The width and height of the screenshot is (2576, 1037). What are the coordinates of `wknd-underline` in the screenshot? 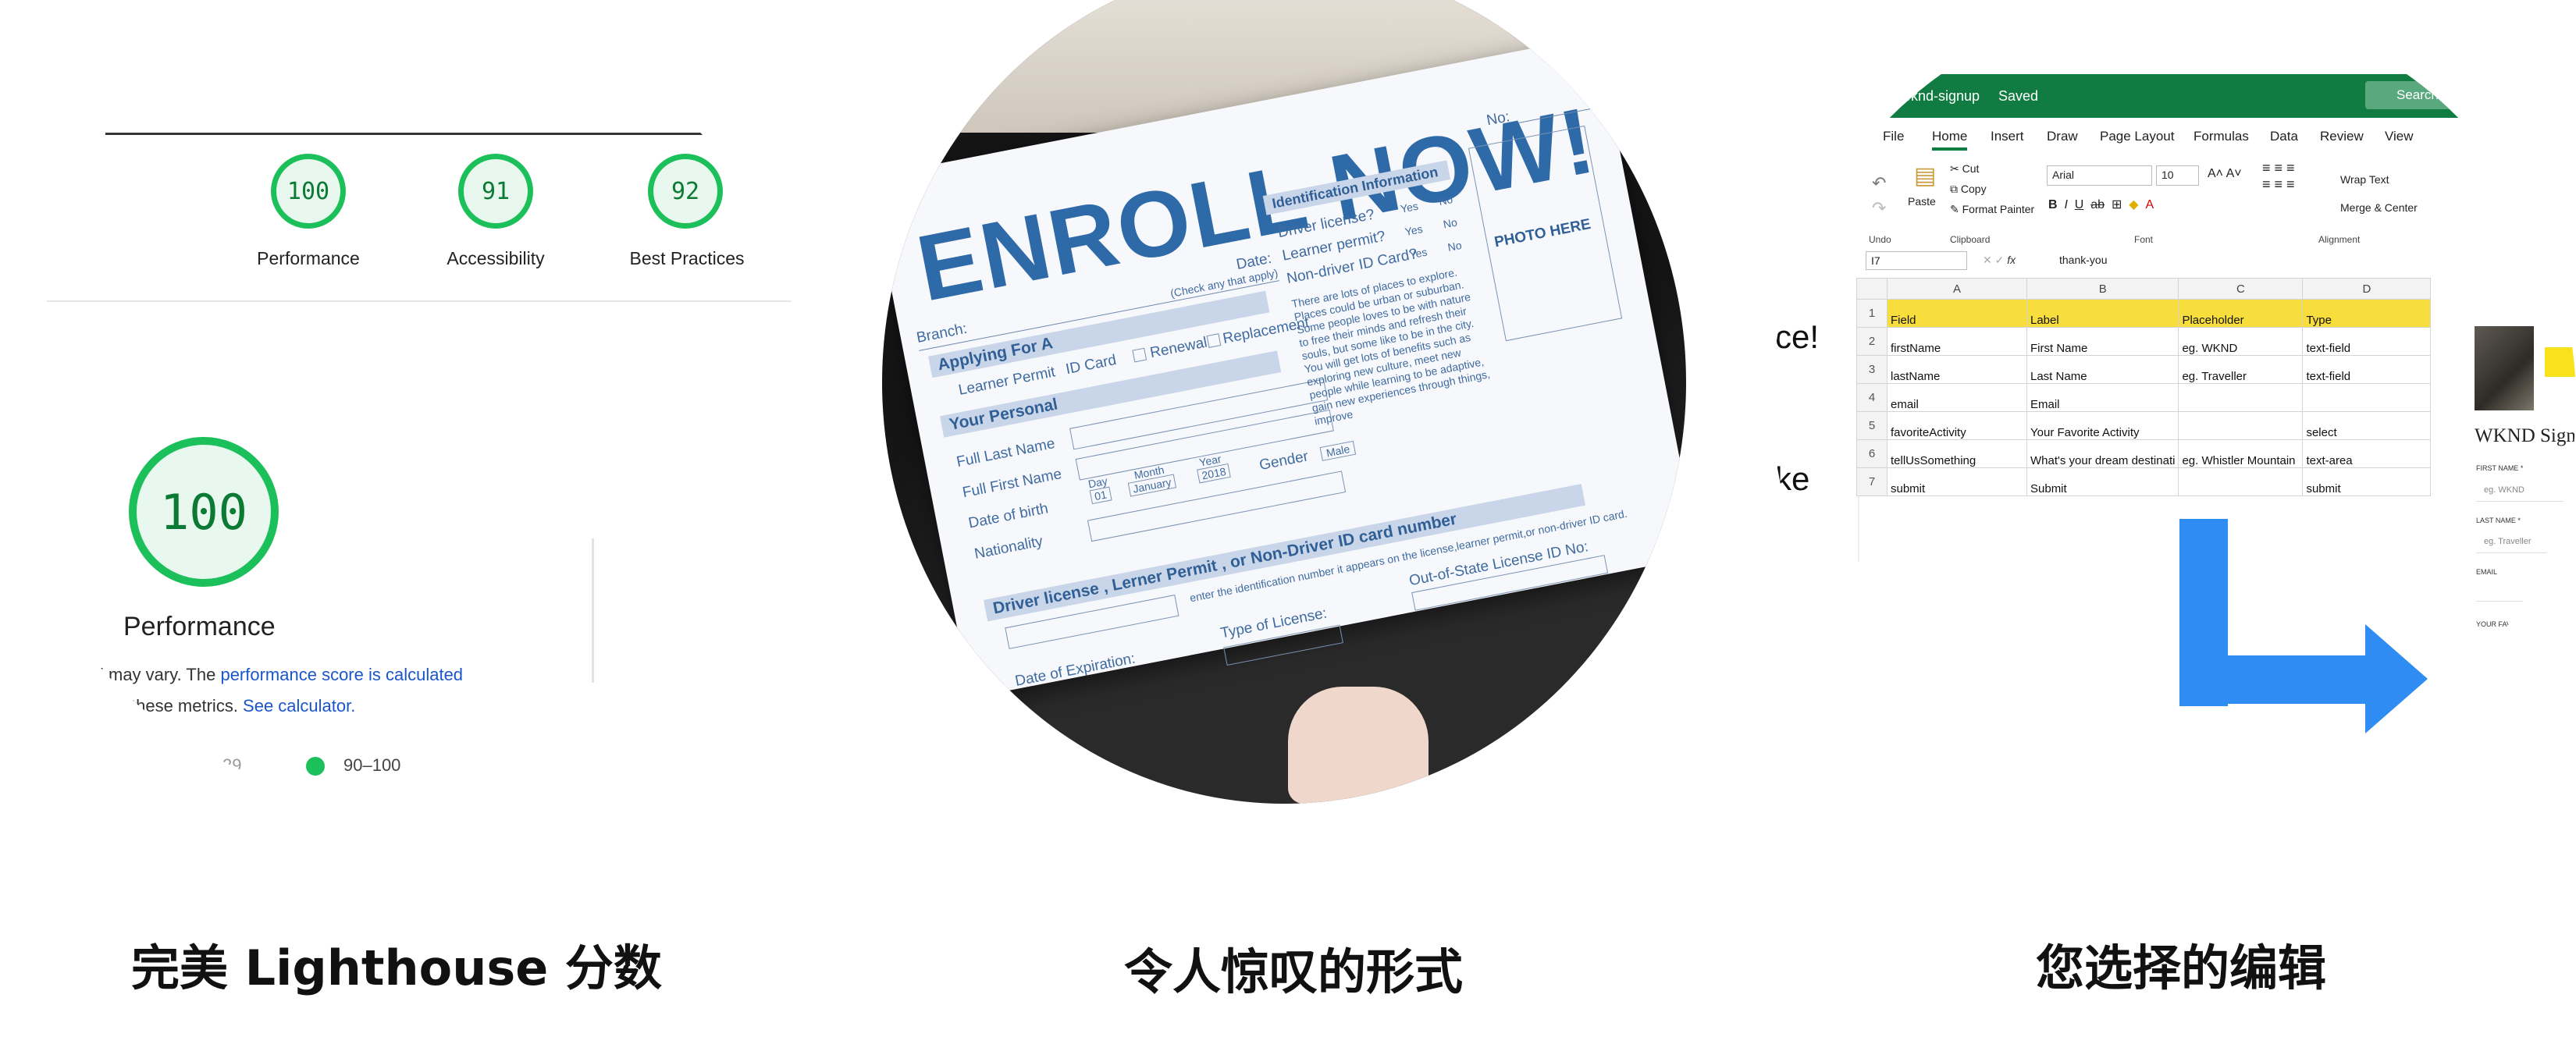 It's located at (2526, 501).